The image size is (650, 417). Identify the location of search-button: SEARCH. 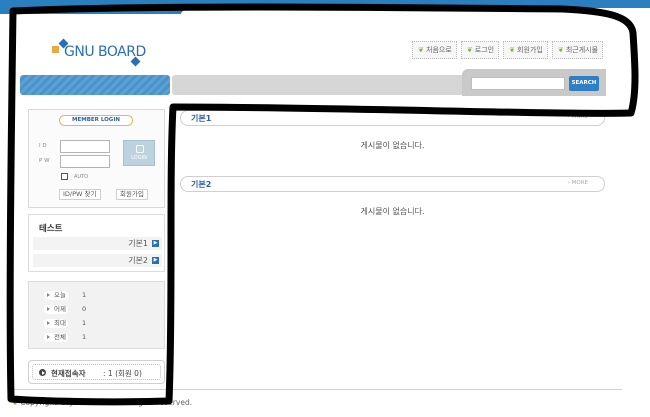
(584, 83).